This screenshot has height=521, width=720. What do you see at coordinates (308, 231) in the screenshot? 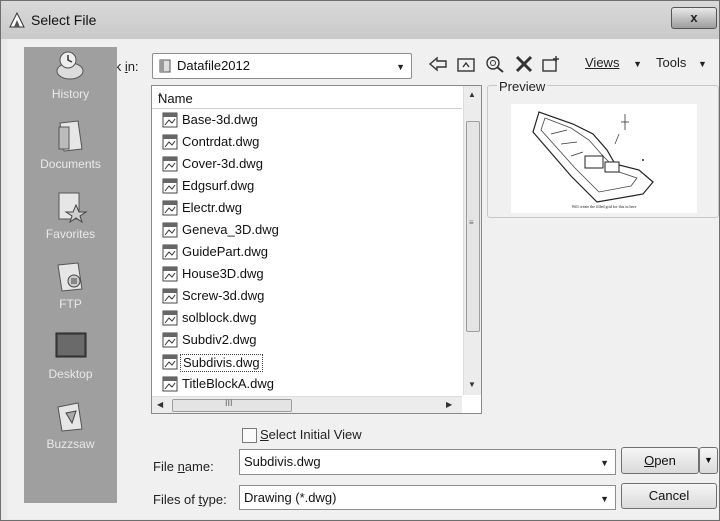
I see `file-row: Geneva_3D.dwg` at bounding box center [308, 231].